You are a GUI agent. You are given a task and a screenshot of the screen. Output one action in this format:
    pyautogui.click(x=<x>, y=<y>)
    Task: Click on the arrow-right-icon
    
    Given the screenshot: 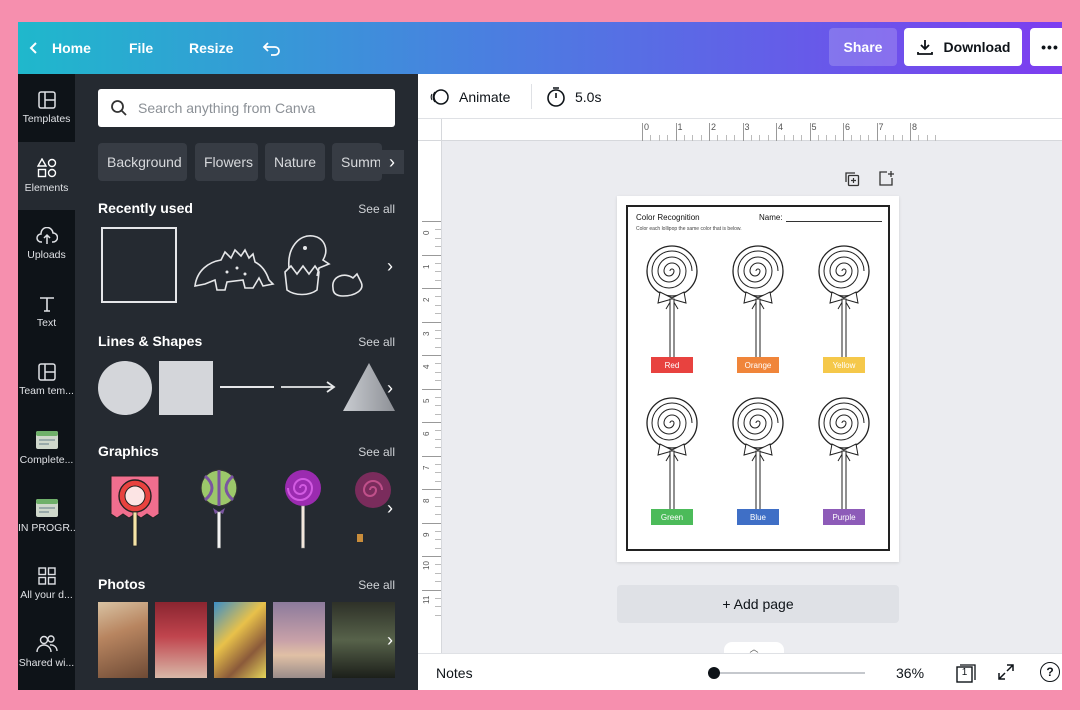 What is the action you would take?
    pyautogui.click(x=308, y=387)
    